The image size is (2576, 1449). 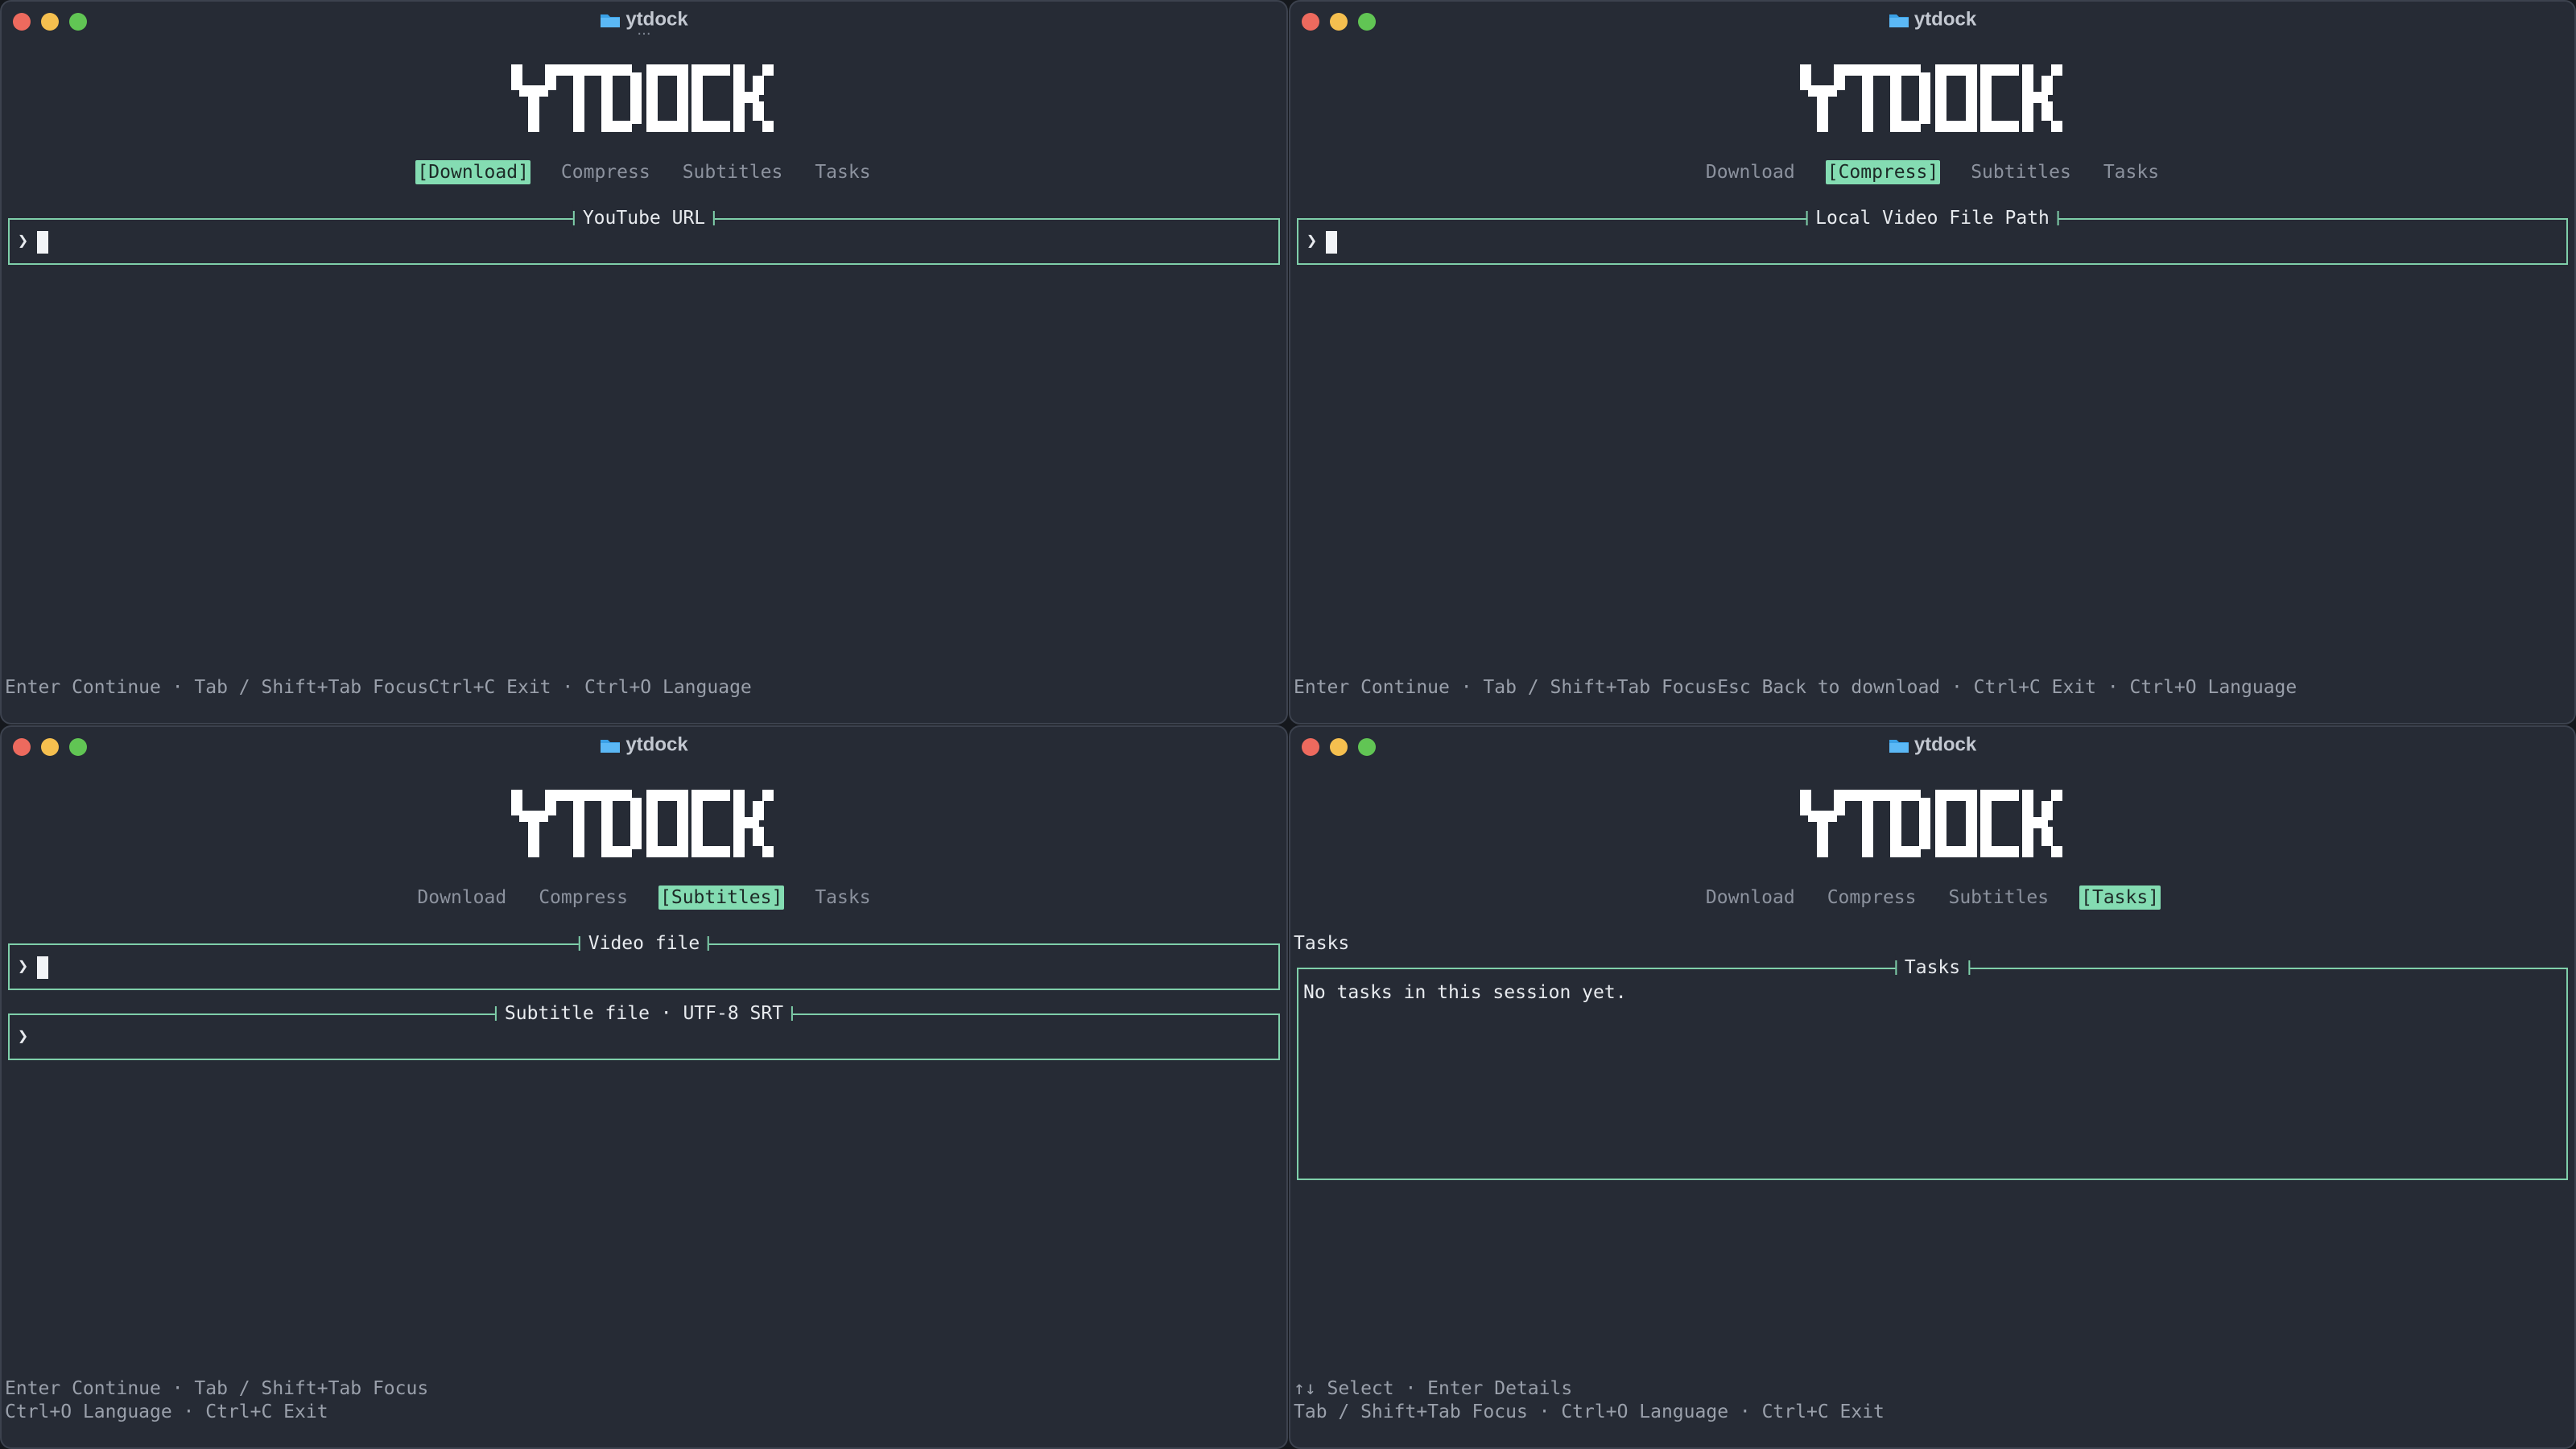 I want to click on tab-bar: Download [Compress] Subtitles Tasks, so click(x=1932, y=172).